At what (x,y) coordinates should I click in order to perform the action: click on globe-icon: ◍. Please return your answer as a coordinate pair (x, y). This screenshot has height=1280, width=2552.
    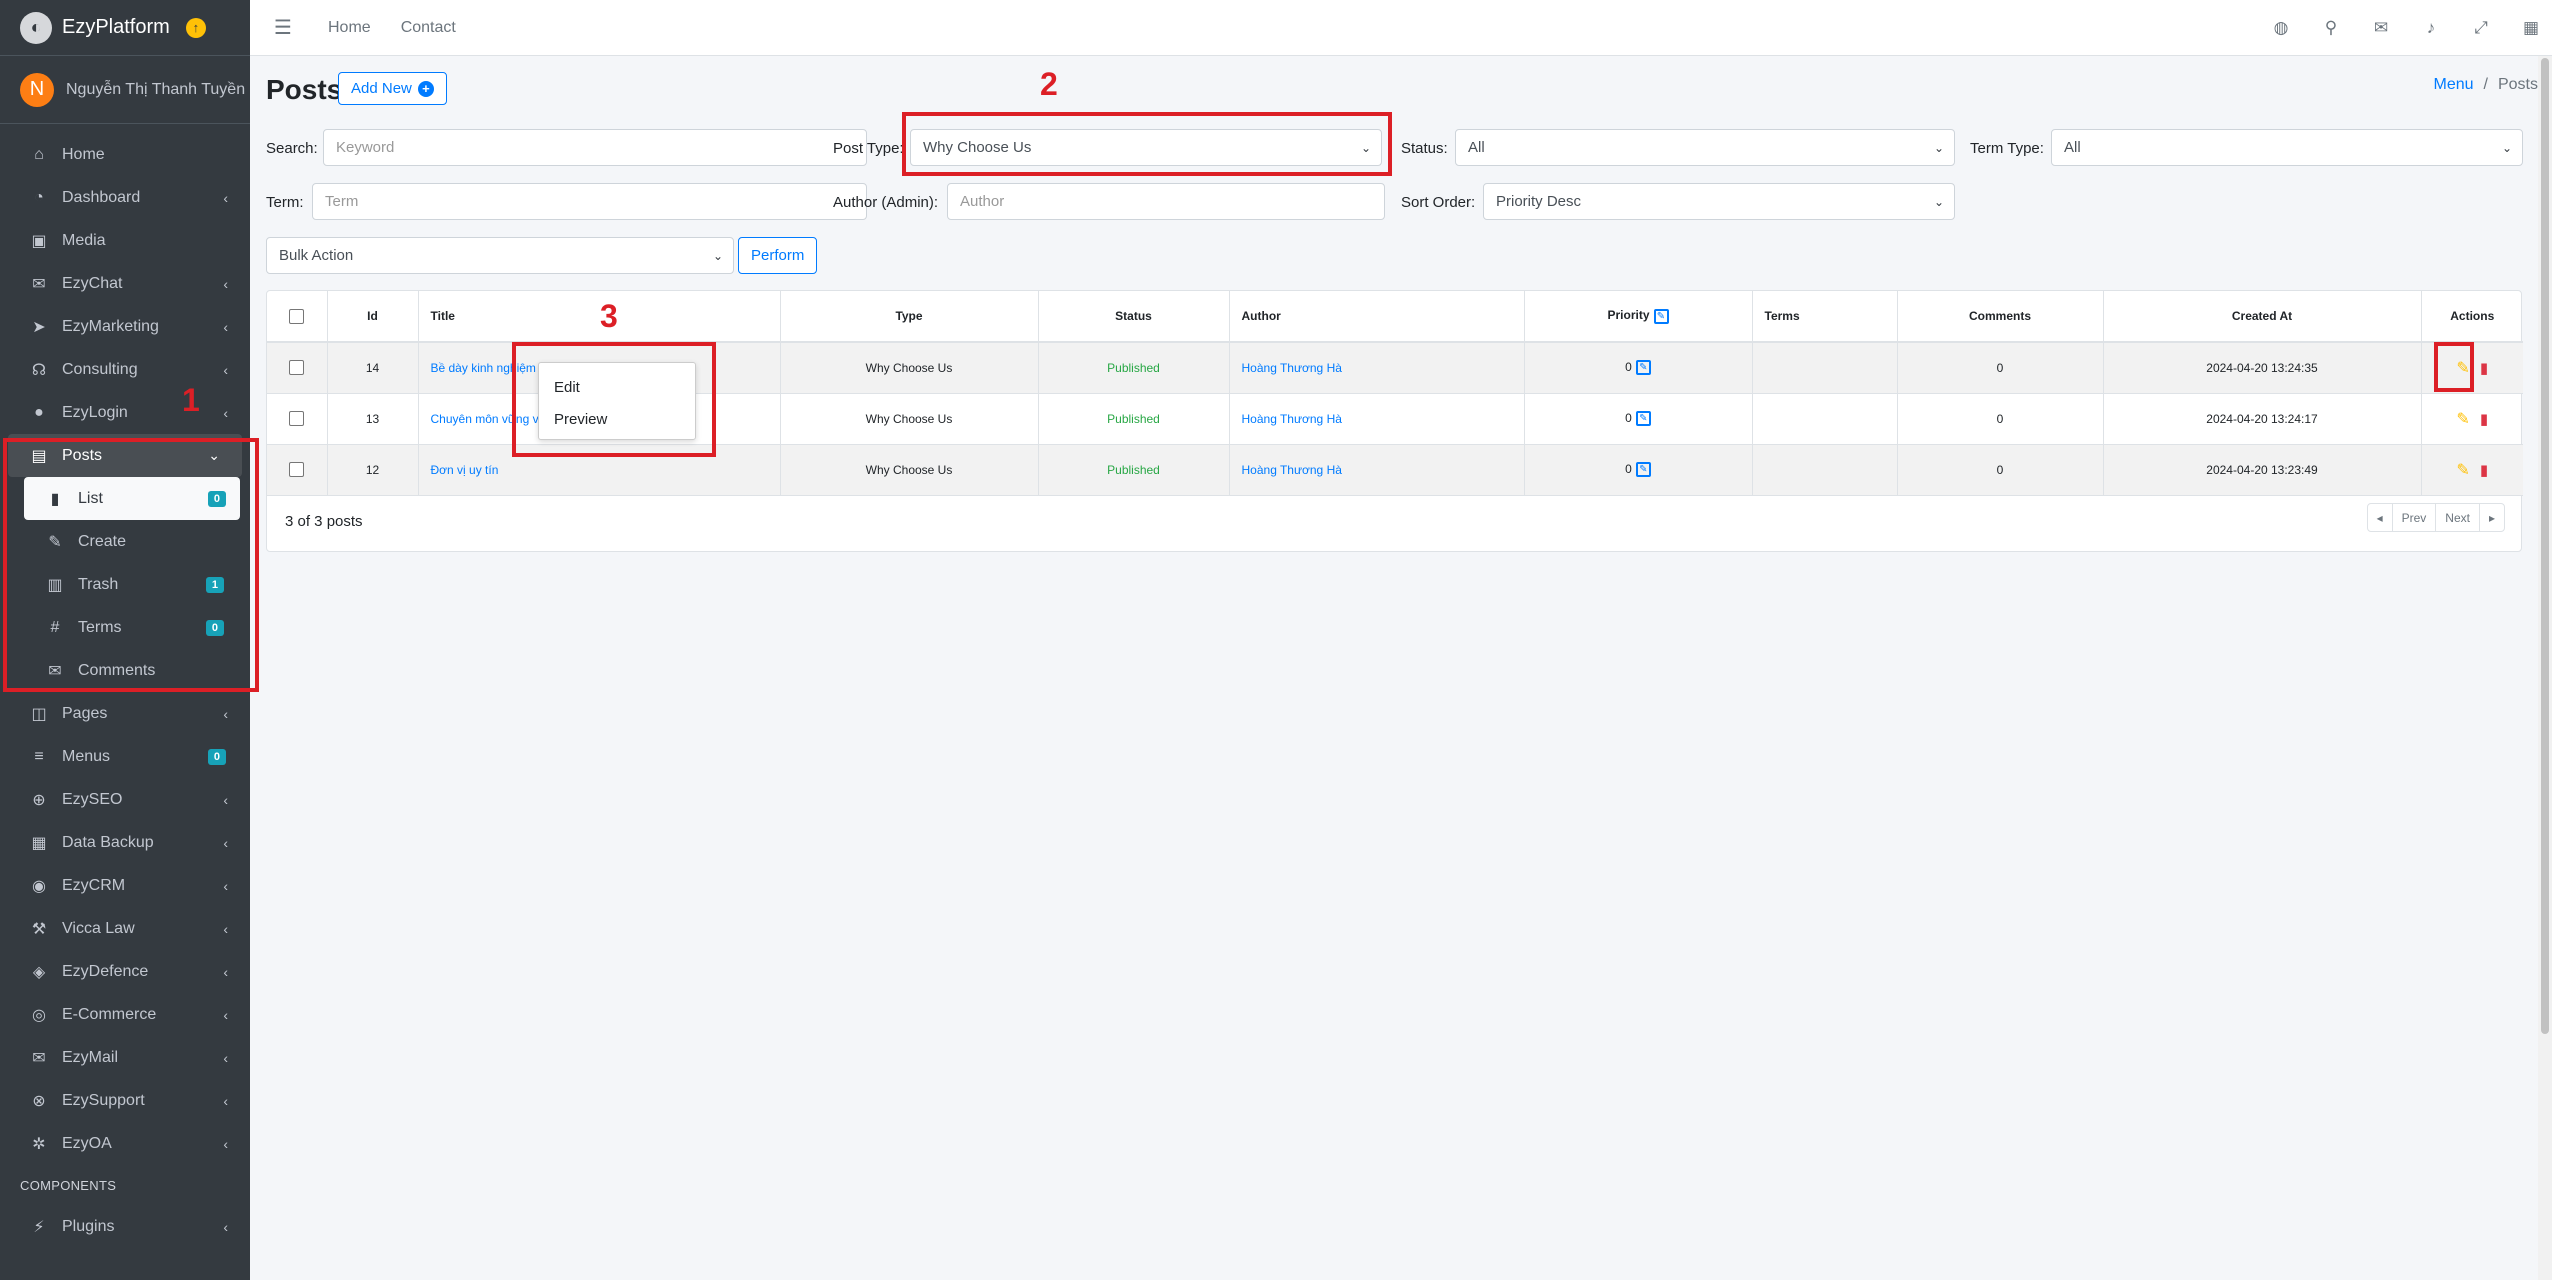
    Looking at the image, I should click on (2281, 28).